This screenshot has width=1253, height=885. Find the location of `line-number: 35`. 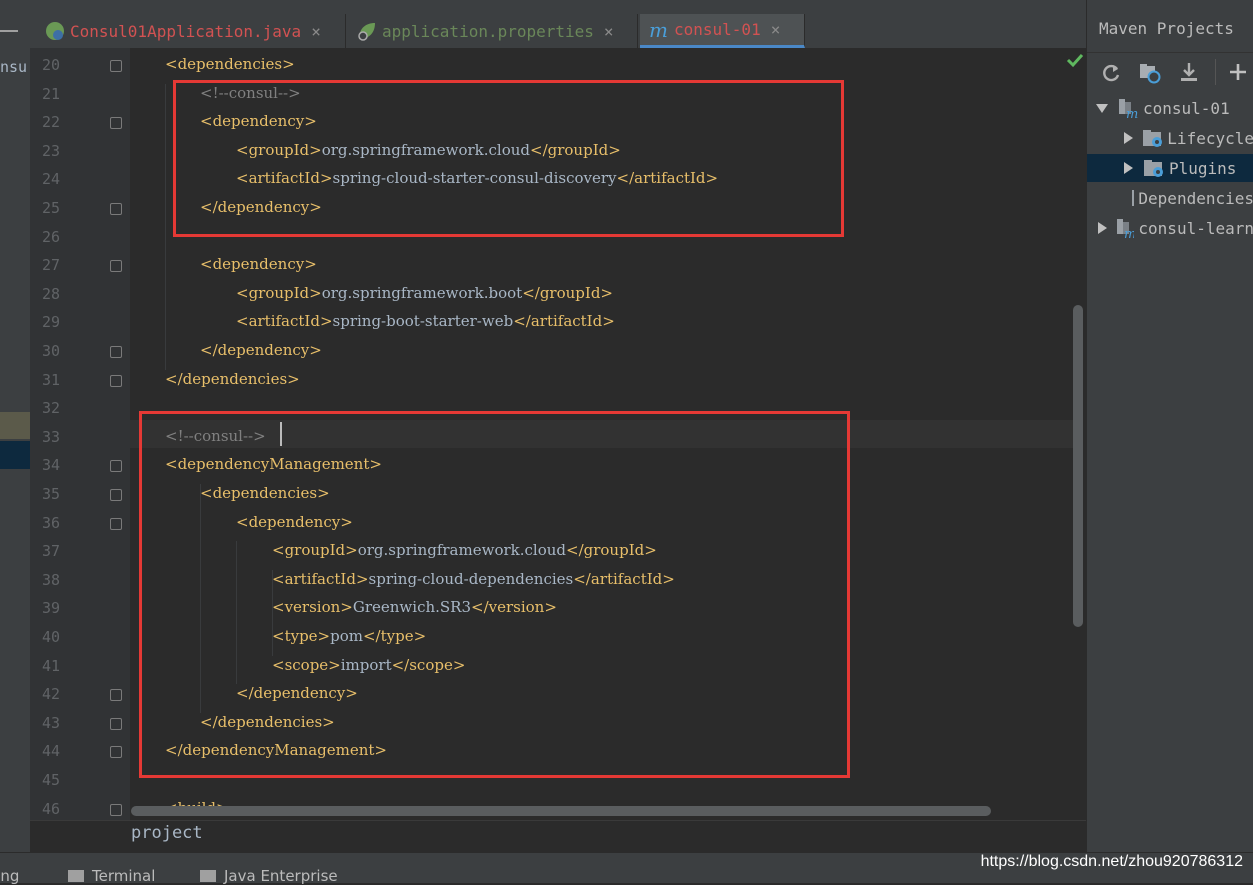

line-number: 35 is located at coordinates (50, 494).